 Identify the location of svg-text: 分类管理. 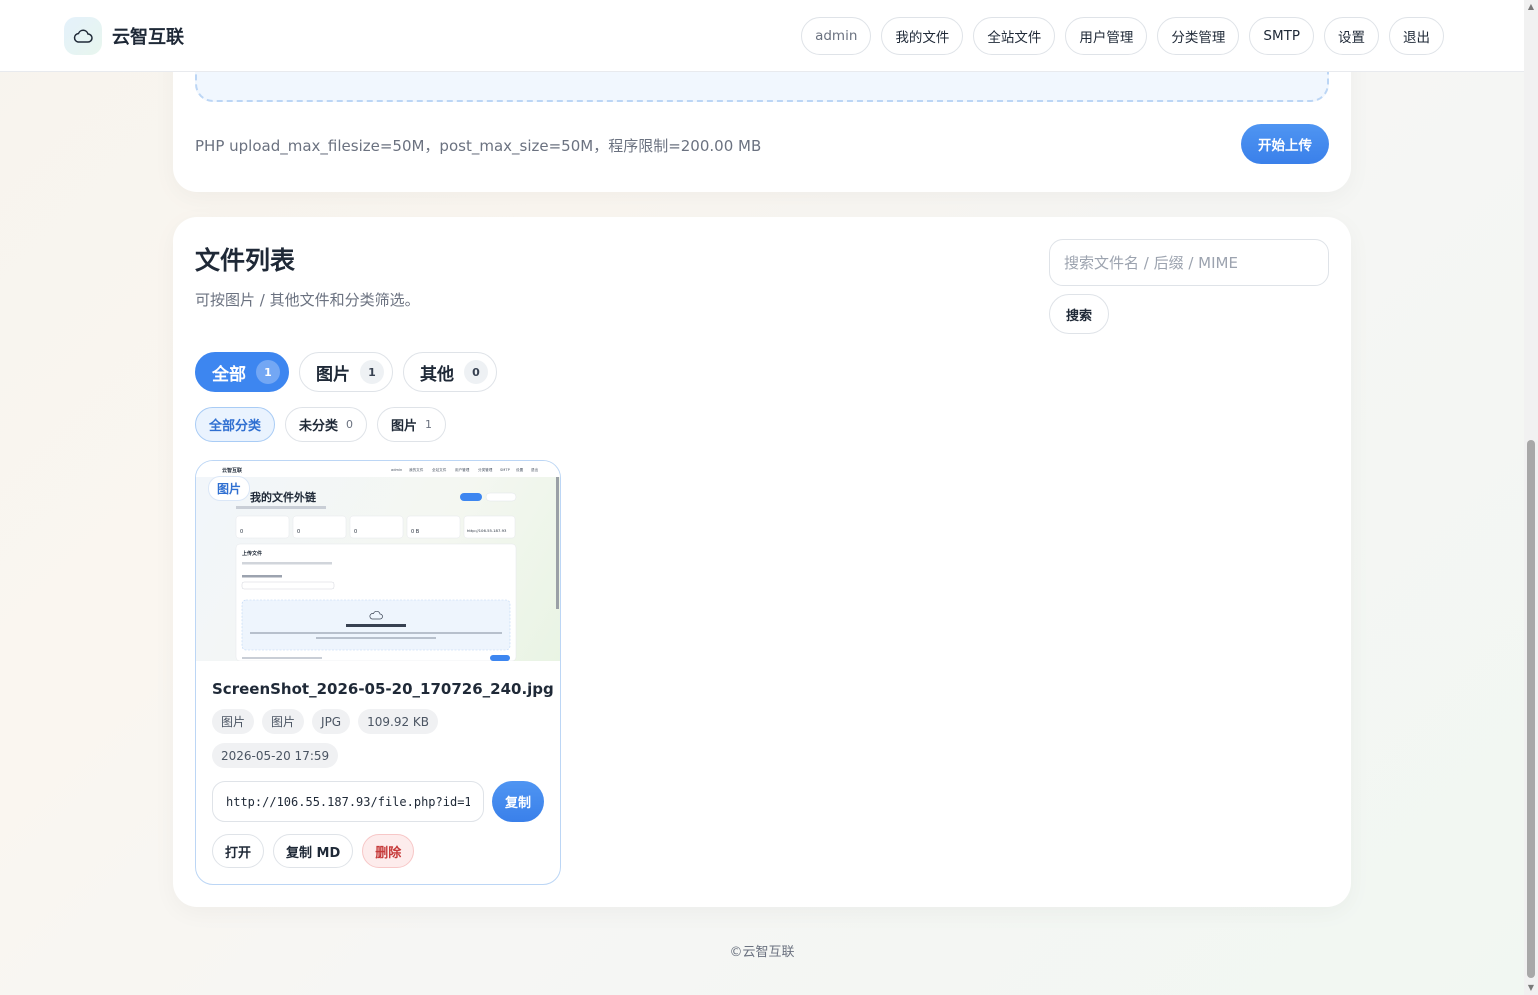
(485, 469).